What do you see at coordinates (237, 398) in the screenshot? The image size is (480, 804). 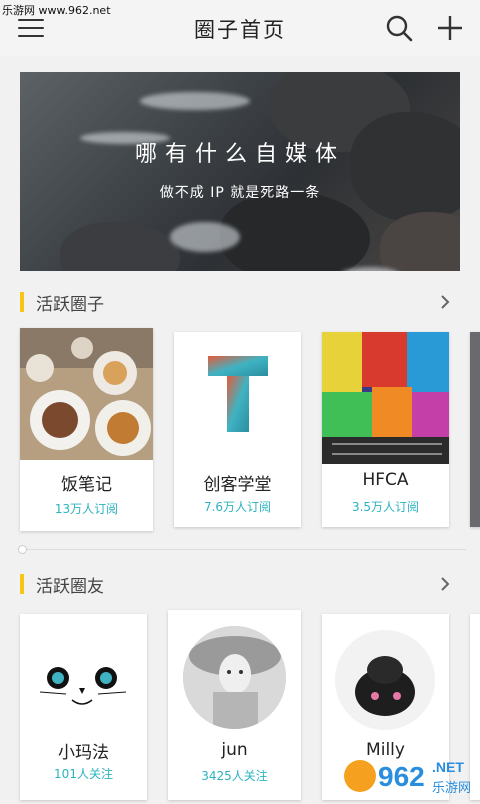 I see `logo-image` at bounding box center [237, 398].